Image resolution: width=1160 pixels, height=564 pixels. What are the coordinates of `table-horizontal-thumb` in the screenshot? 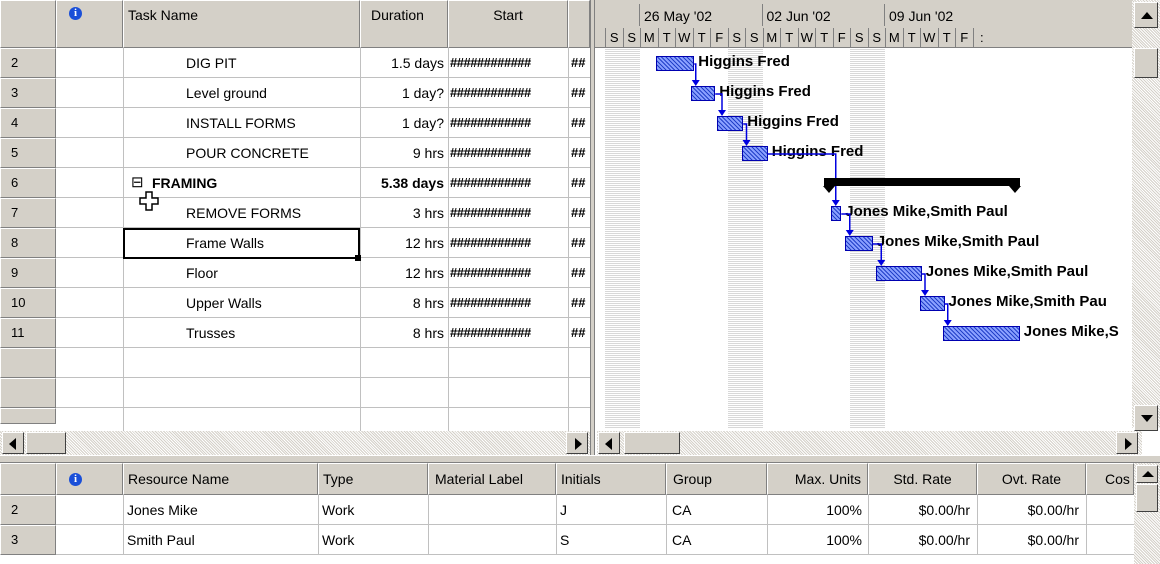 It's located at (46, 443).